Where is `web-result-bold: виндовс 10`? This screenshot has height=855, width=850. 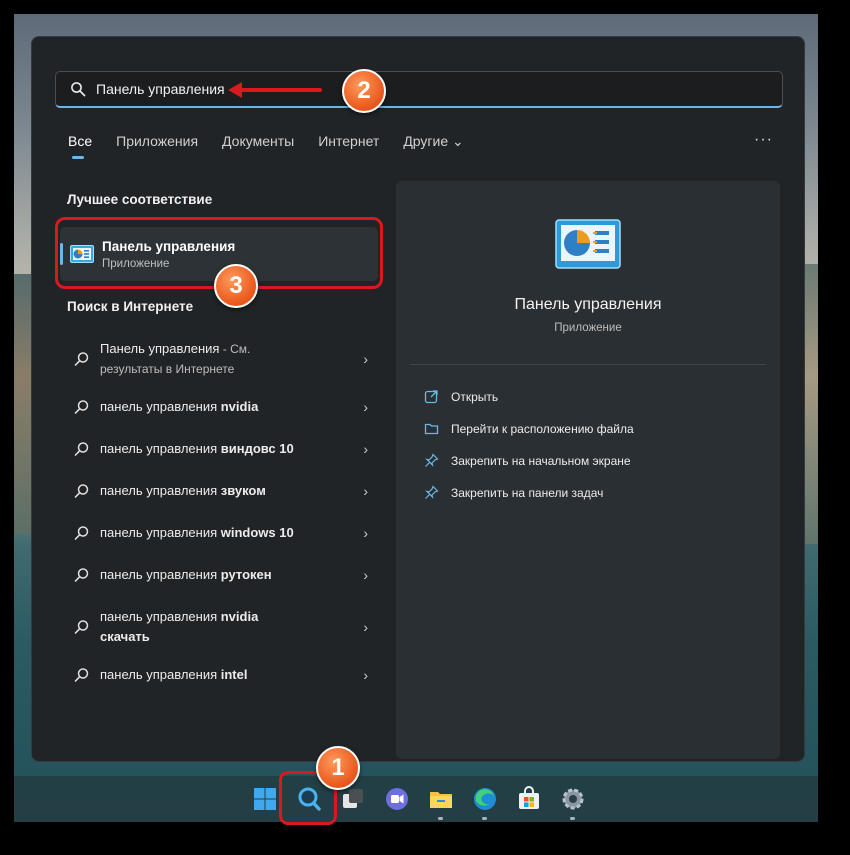
web-result-bold: виндовс 10 is located at coordinates (257, 448).